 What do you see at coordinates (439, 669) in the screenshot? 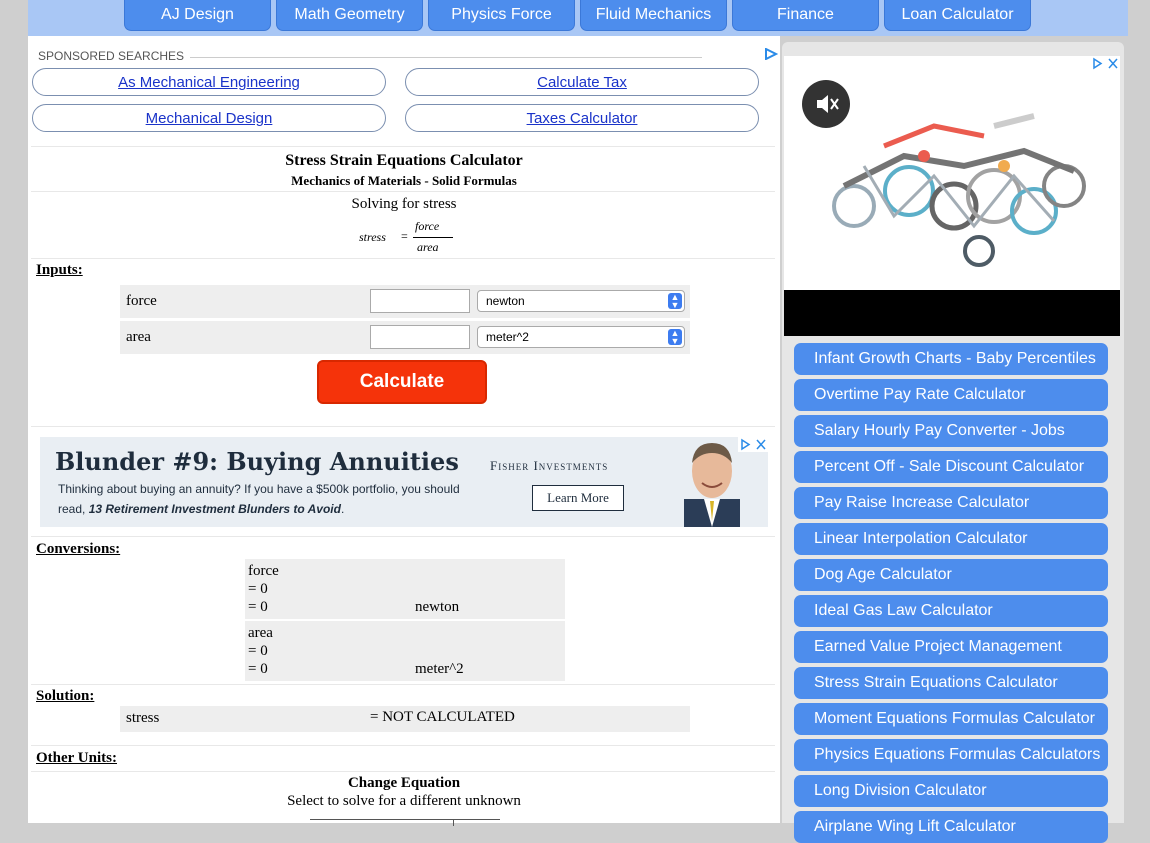
I see `conversion-unit: meter^2` at bounding box center [439, 669].